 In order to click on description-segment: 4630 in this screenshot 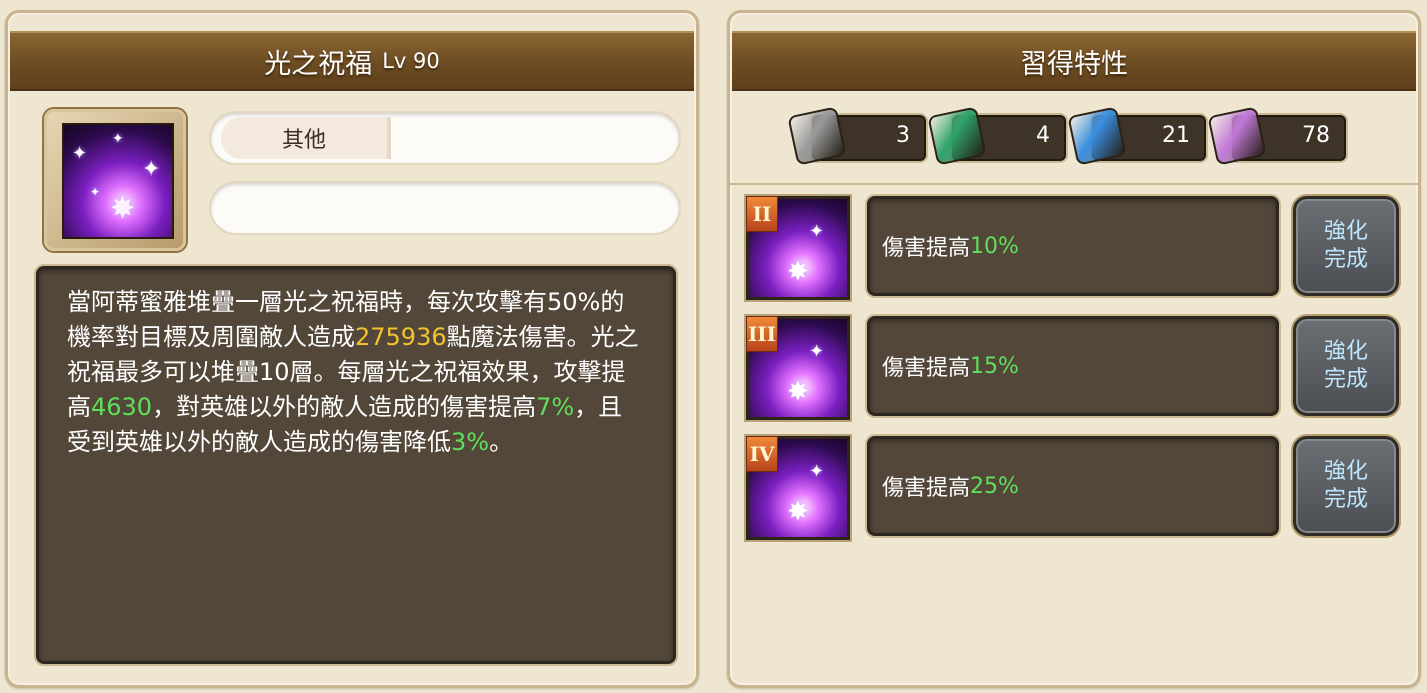, I will do `click(122, 407)`.